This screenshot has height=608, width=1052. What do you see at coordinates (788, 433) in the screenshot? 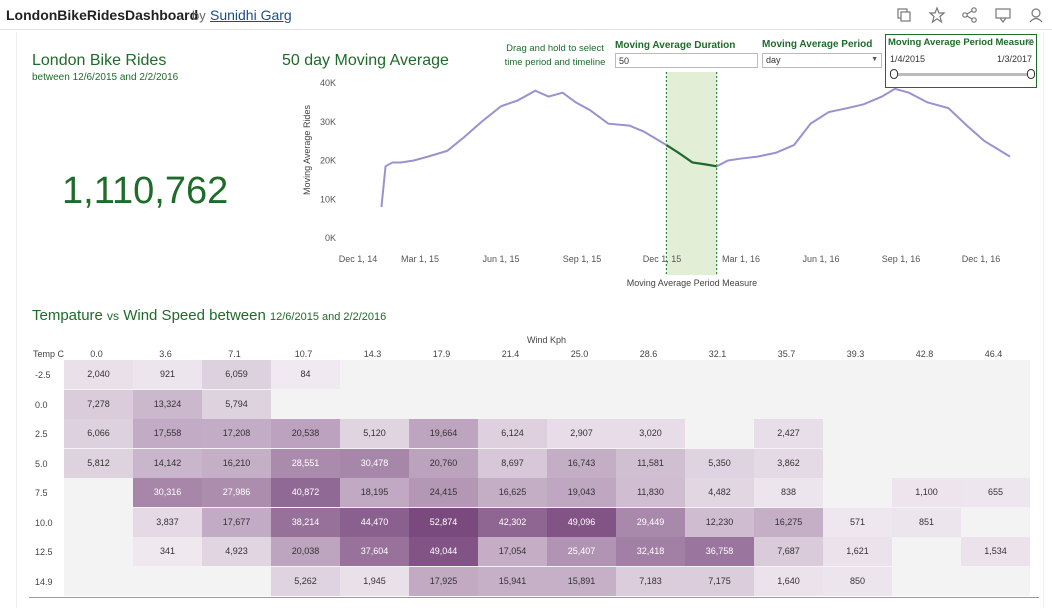
I see `heatmap-cell: 2,427` at bounding box center [788, 433].